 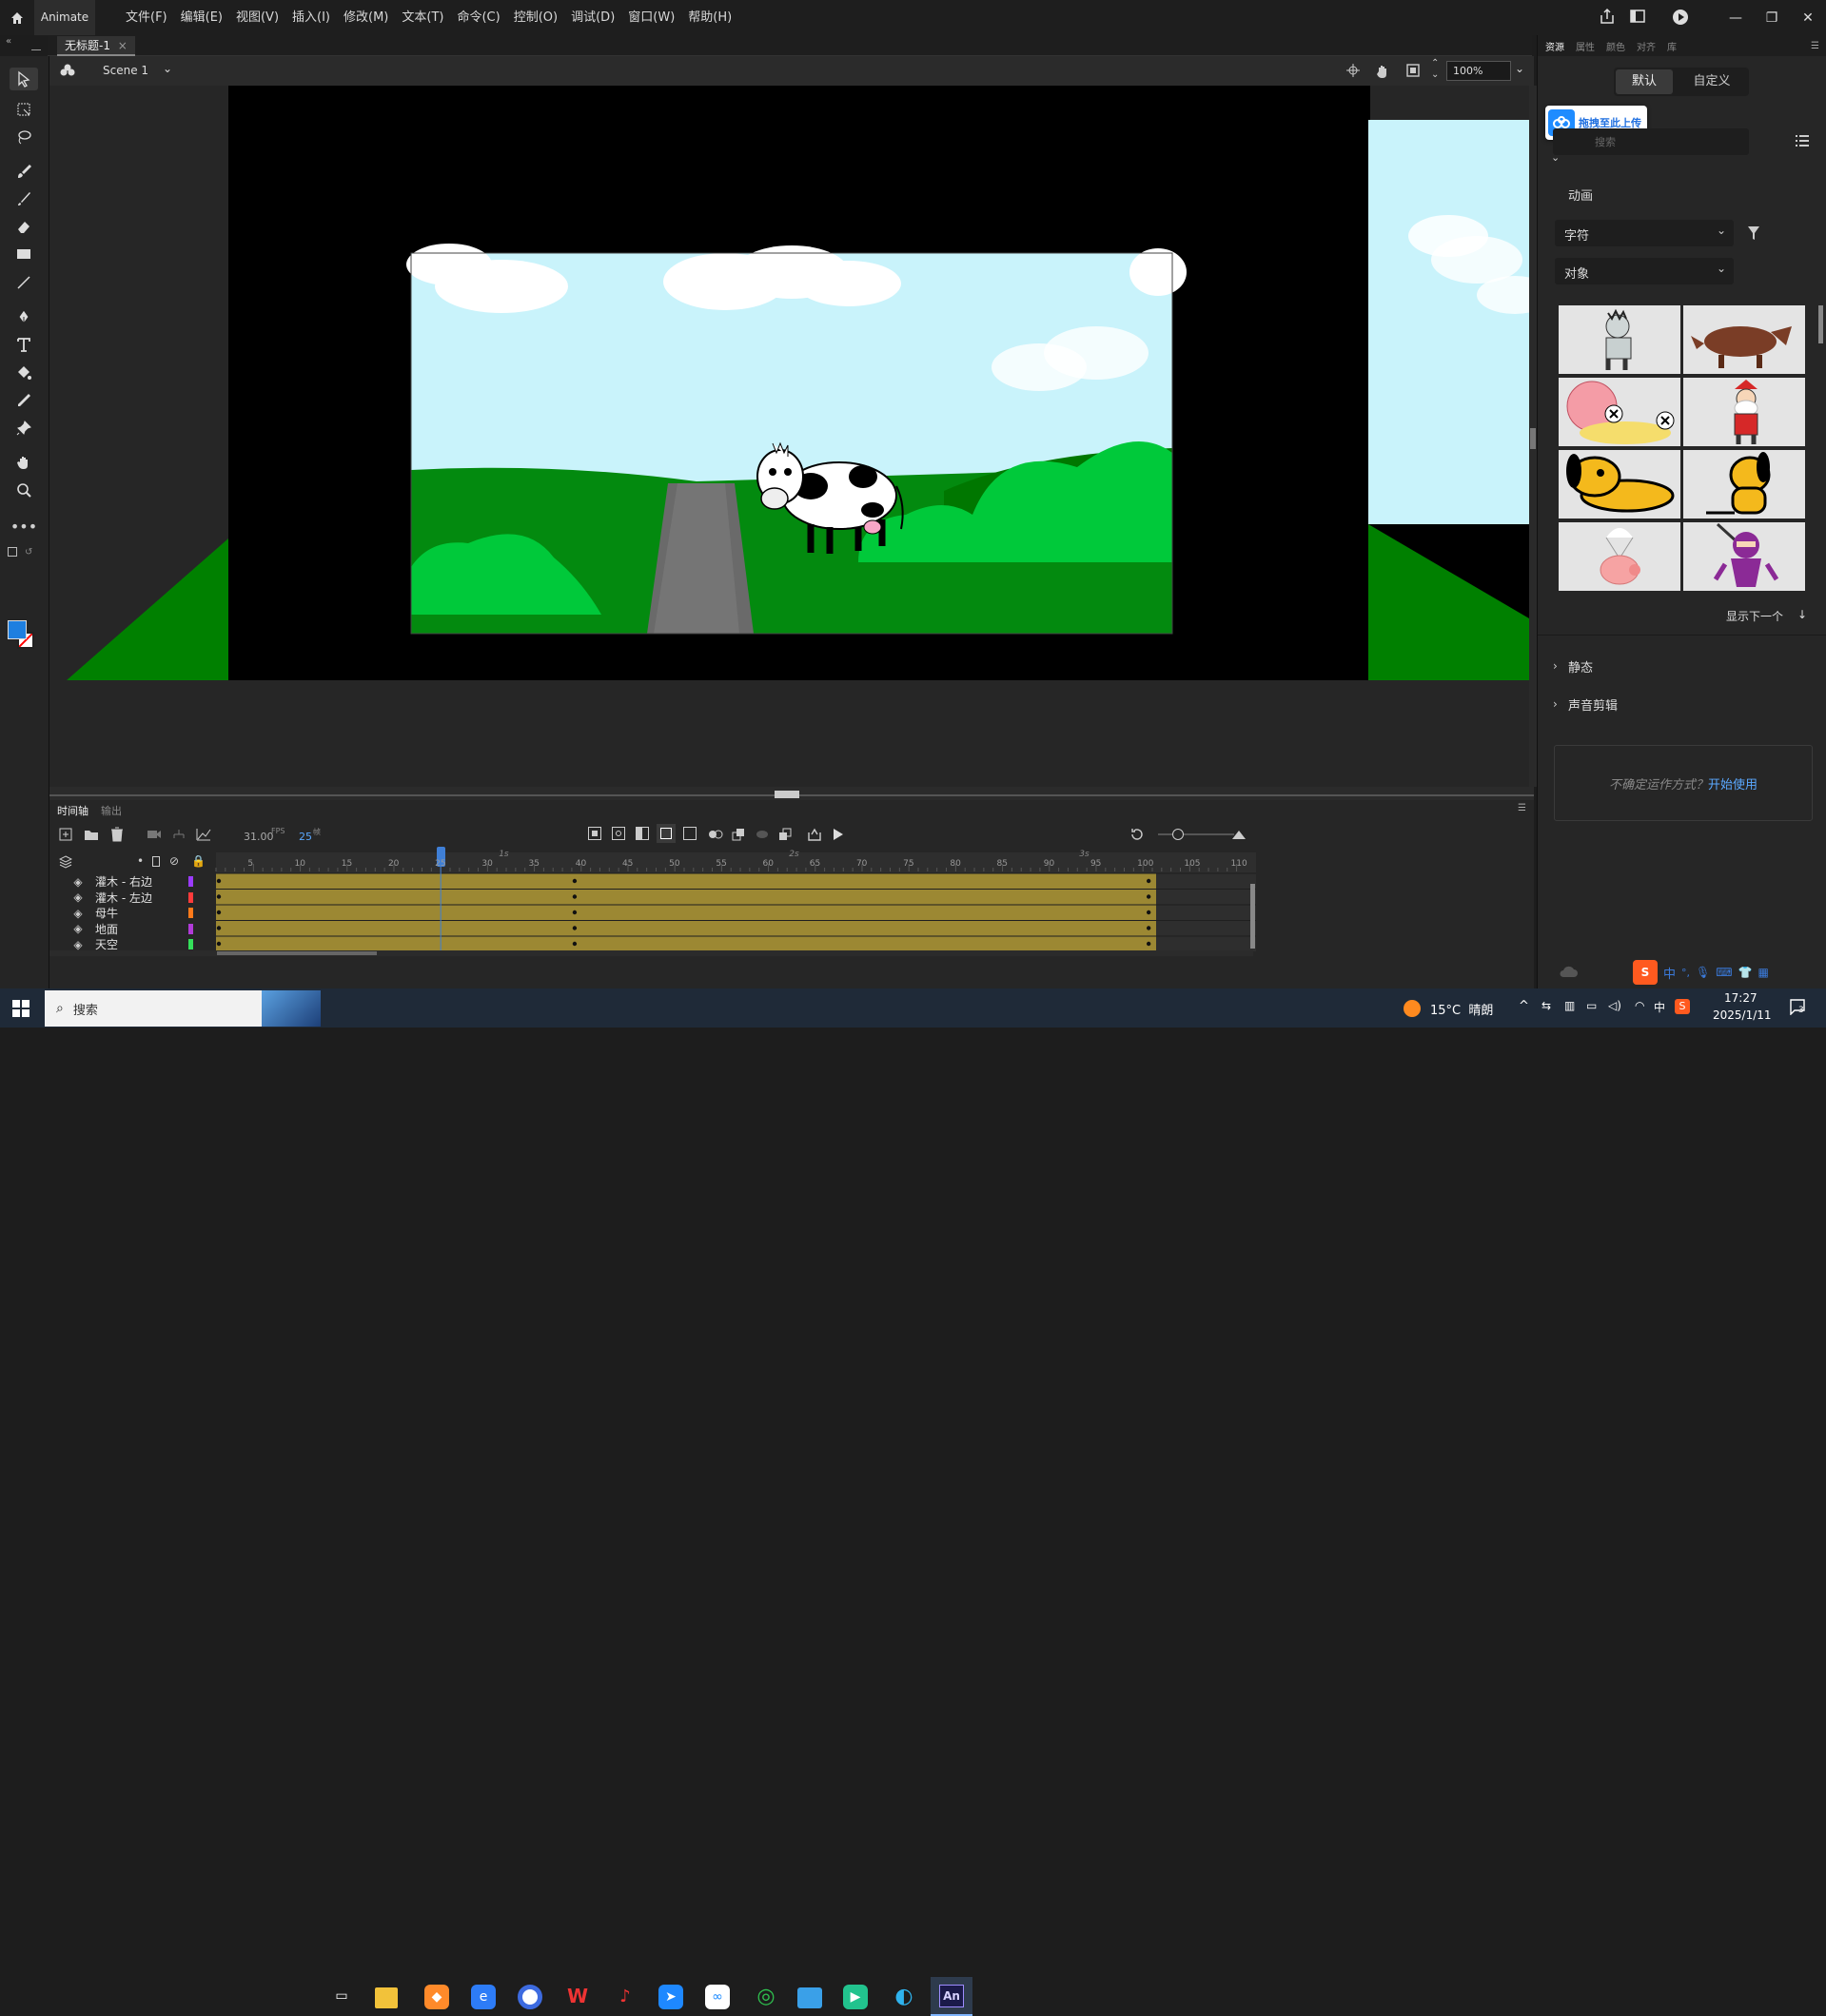 I want to click on timeline-collapse-icon, so click(x=1239, y=834).